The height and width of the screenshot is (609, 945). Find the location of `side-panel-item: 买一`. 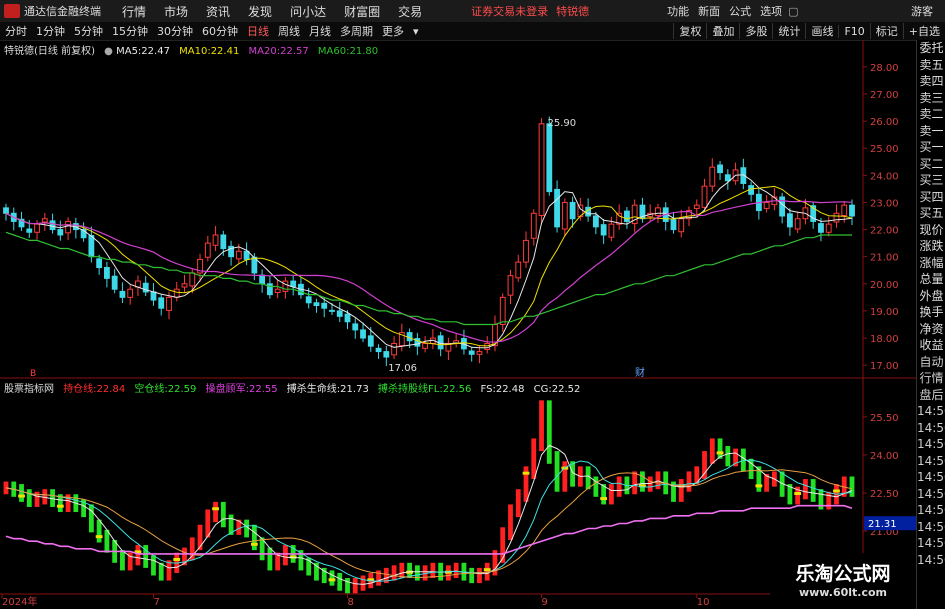

side-panel-item: 买一 is located at coordinates (931, 147).